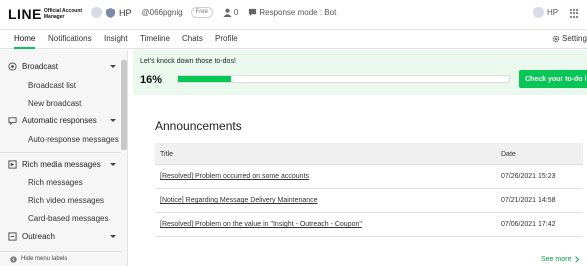  Describe the element at coordinates (66, 200) in the screenshot. I see `sidebar-item-rich-video-messages: Rich video messages` at that location.